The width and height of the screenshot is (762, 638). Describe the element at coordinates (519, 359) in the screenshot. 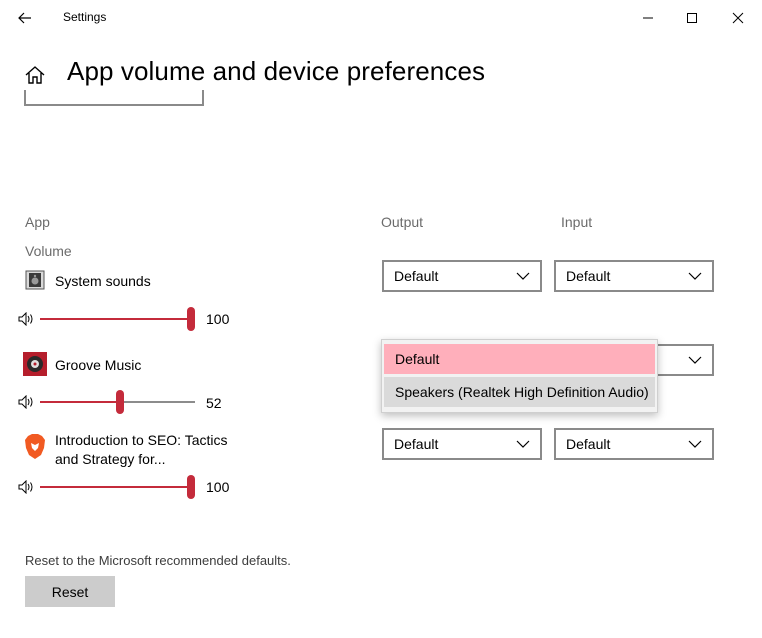

I see `popup-option-default: Default` at that location.